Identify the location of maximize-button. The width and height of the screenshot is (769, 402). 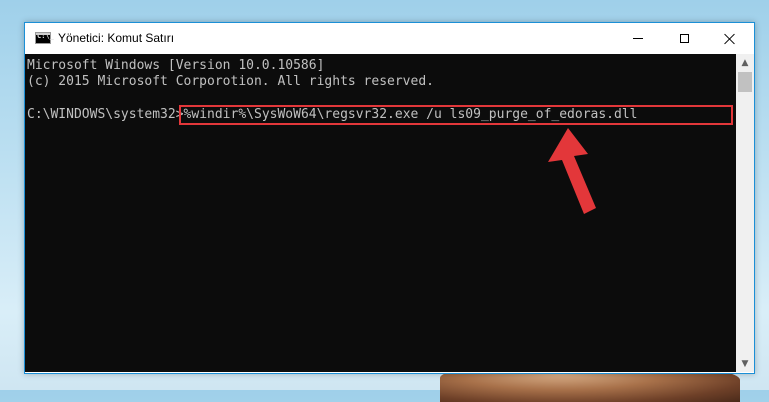
(684, 38).